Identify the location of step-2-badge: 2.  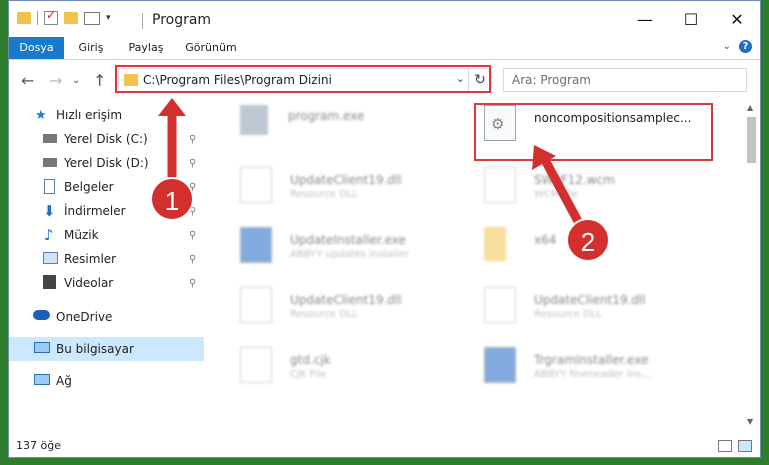
(588, 240).